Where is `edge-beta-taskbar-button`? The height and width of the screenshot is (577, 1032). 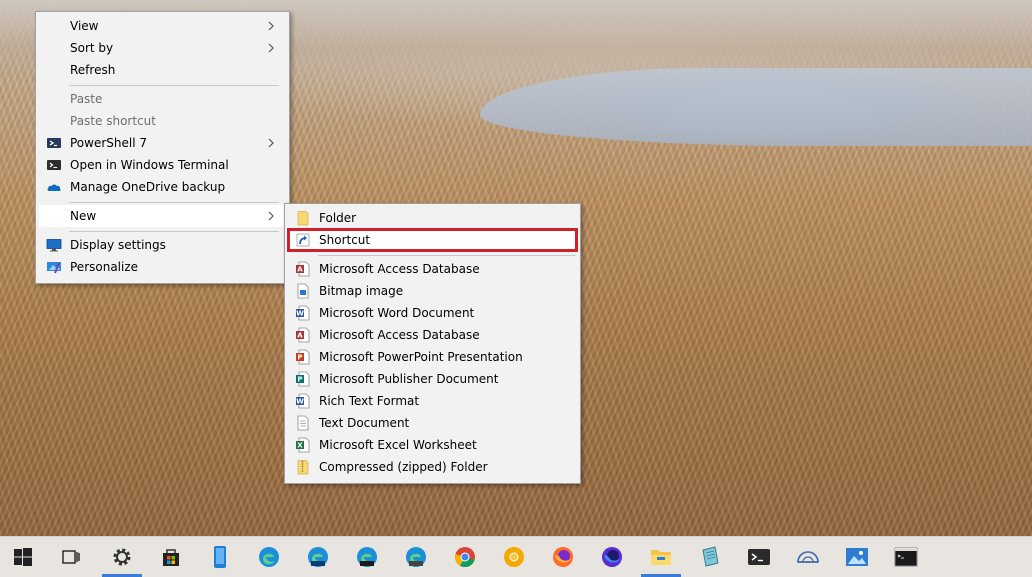 edge-beta-taskbar-button is located at coordinates (318, 557).